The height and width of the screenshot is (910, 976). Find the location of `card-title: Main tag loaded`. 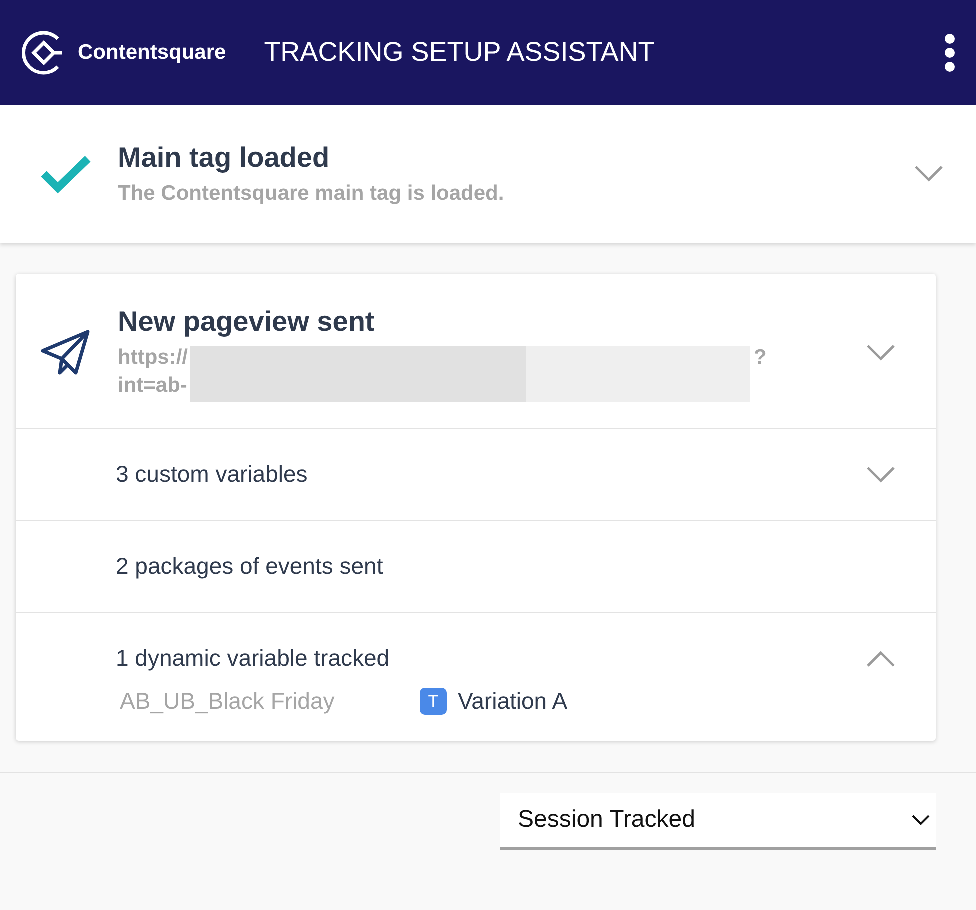

card-title: Main tag loaded is located at coordinates (224, 158).